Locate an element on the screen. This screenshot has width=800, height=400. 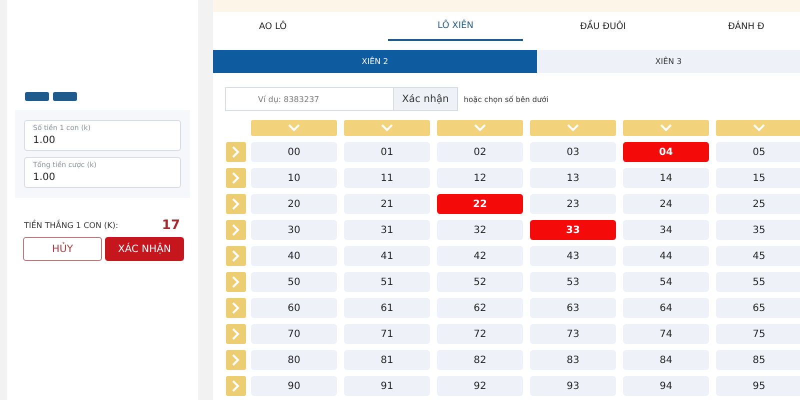
number-cell: 61 is located at coordinates (387, 308).